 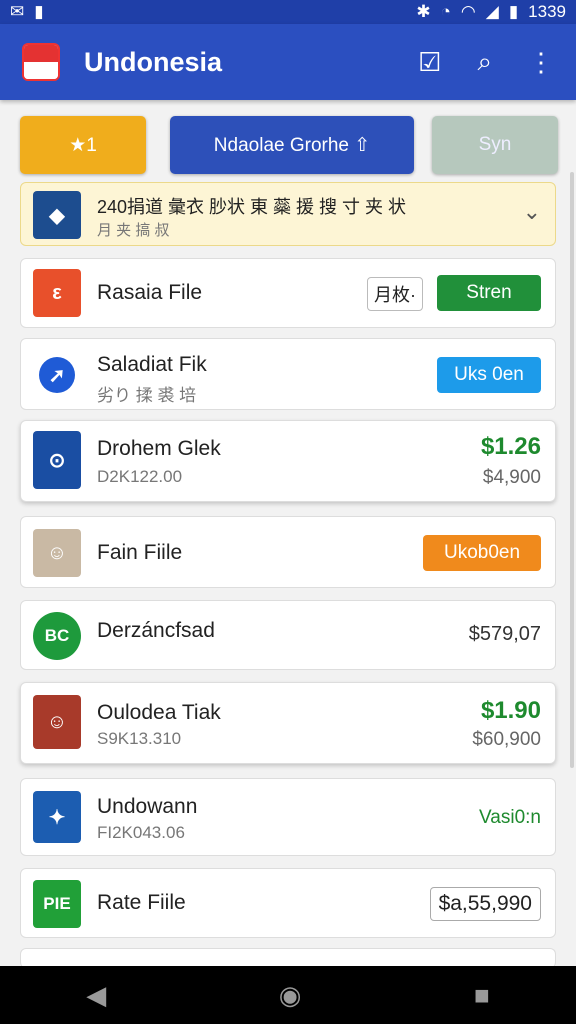 I want to click on list-item-partial, so click(x=288, y=958).